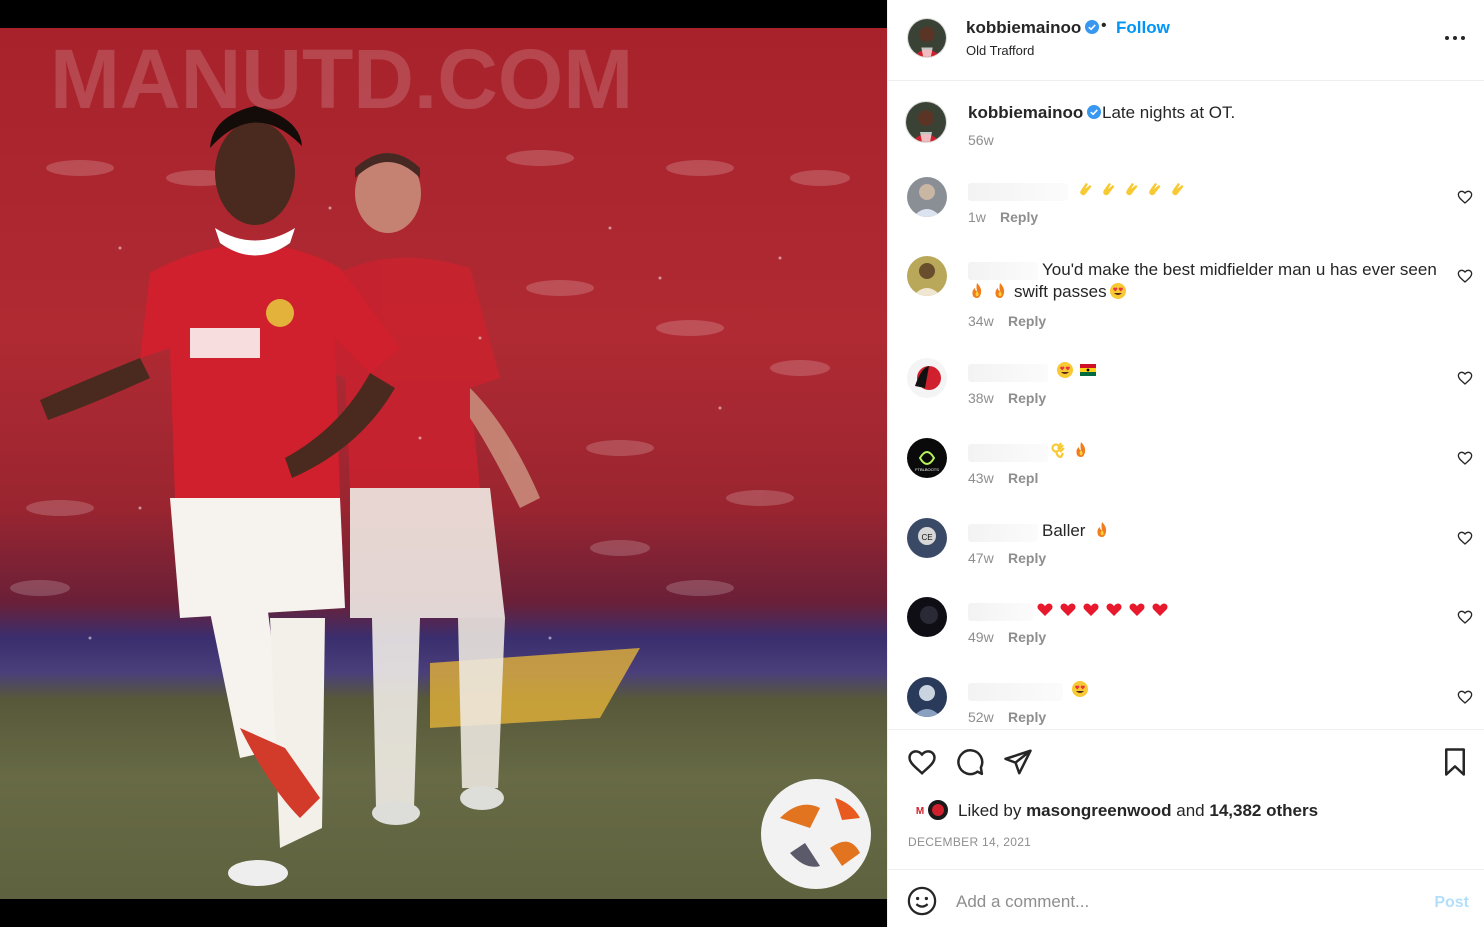 This screenshot has height=928, width=1484. I want to click on more-options-icon, so click(1455, 38).